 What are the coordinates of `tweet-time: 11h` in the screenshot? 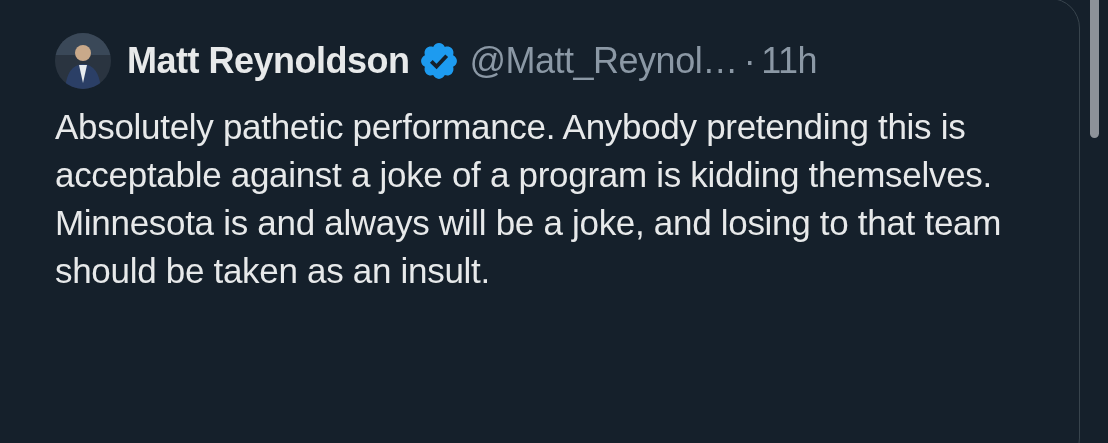 It's located at (789, 61).